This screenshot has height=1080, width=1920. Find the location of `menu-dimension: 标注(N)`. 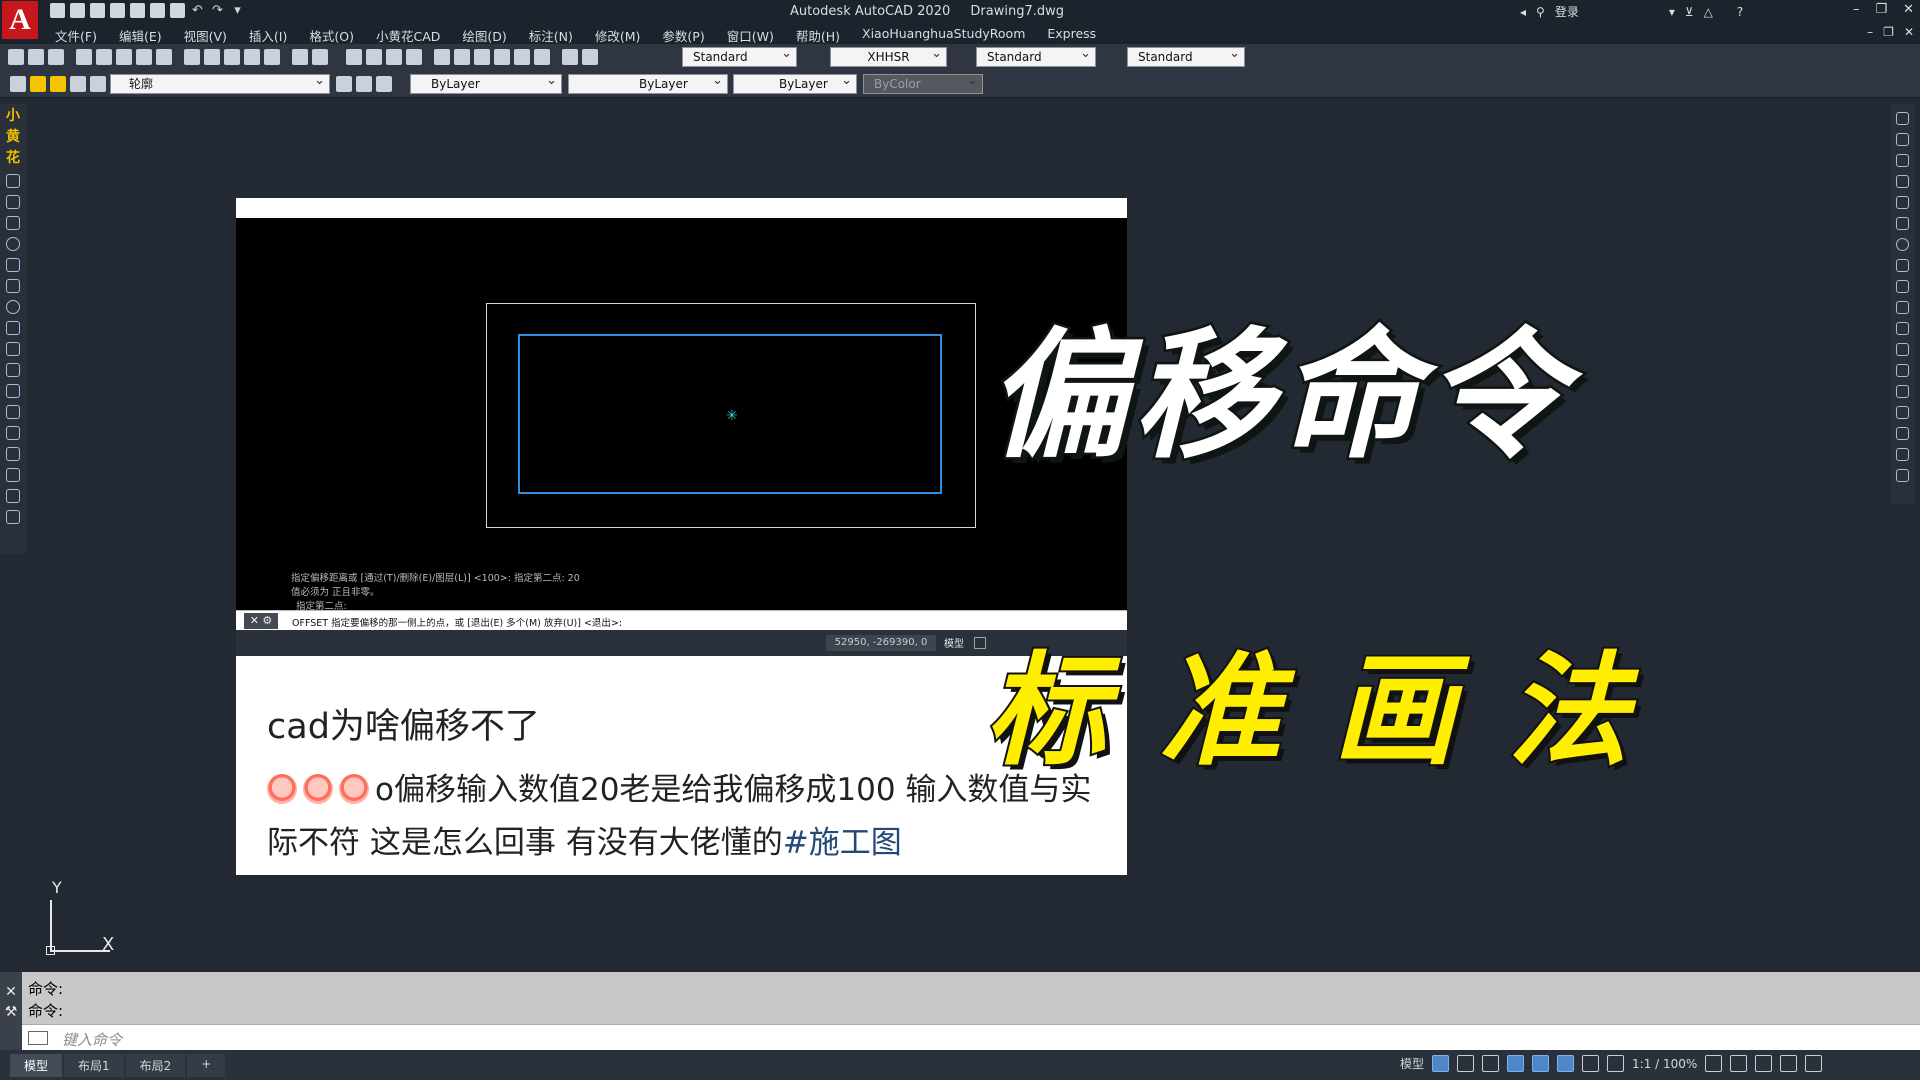

menu-dimension: 标注(N) is located at coordinates (551, 35).